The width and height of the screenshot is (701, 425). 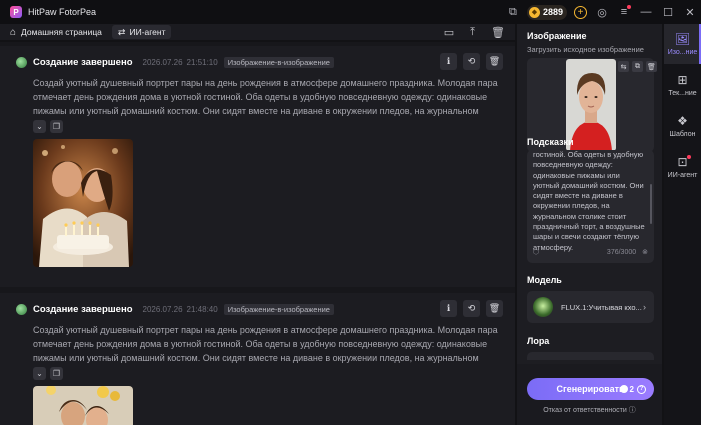 I want to click on nav-item-ai-agent: ⊡ ИИ-агент, so click(x=682, y=167).